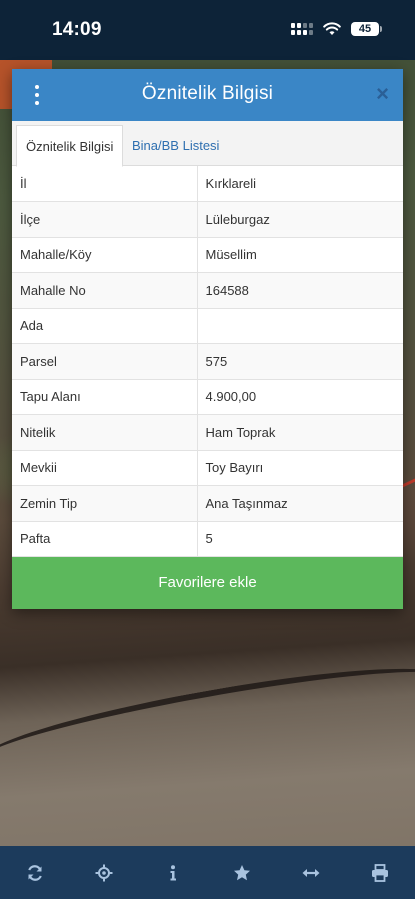 The width and height of the screenshot is (415, 899). What do you see at coordinates (105, 219) in the screenshot?
I see `row-key-ilce: İlçe` at bounding box center [105, 219].